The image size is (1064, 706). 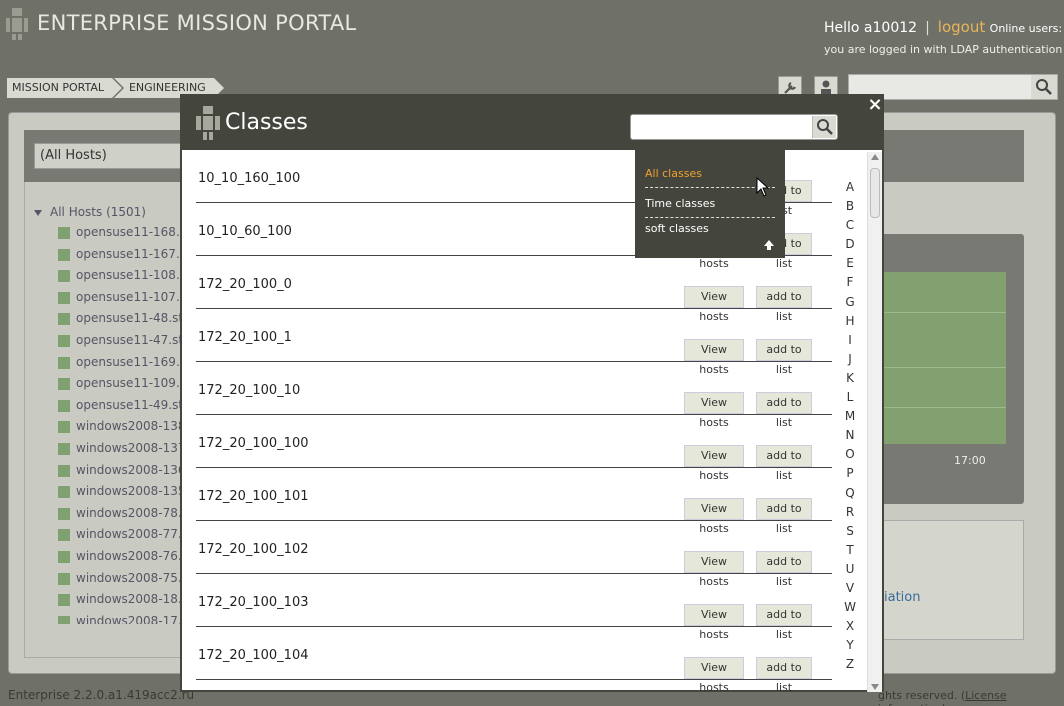 What do you see at coordinates (971, 697) in the screenshot?
I see `footer-rights: ghts reserved. (License information)` at bounding box center [971, 697].